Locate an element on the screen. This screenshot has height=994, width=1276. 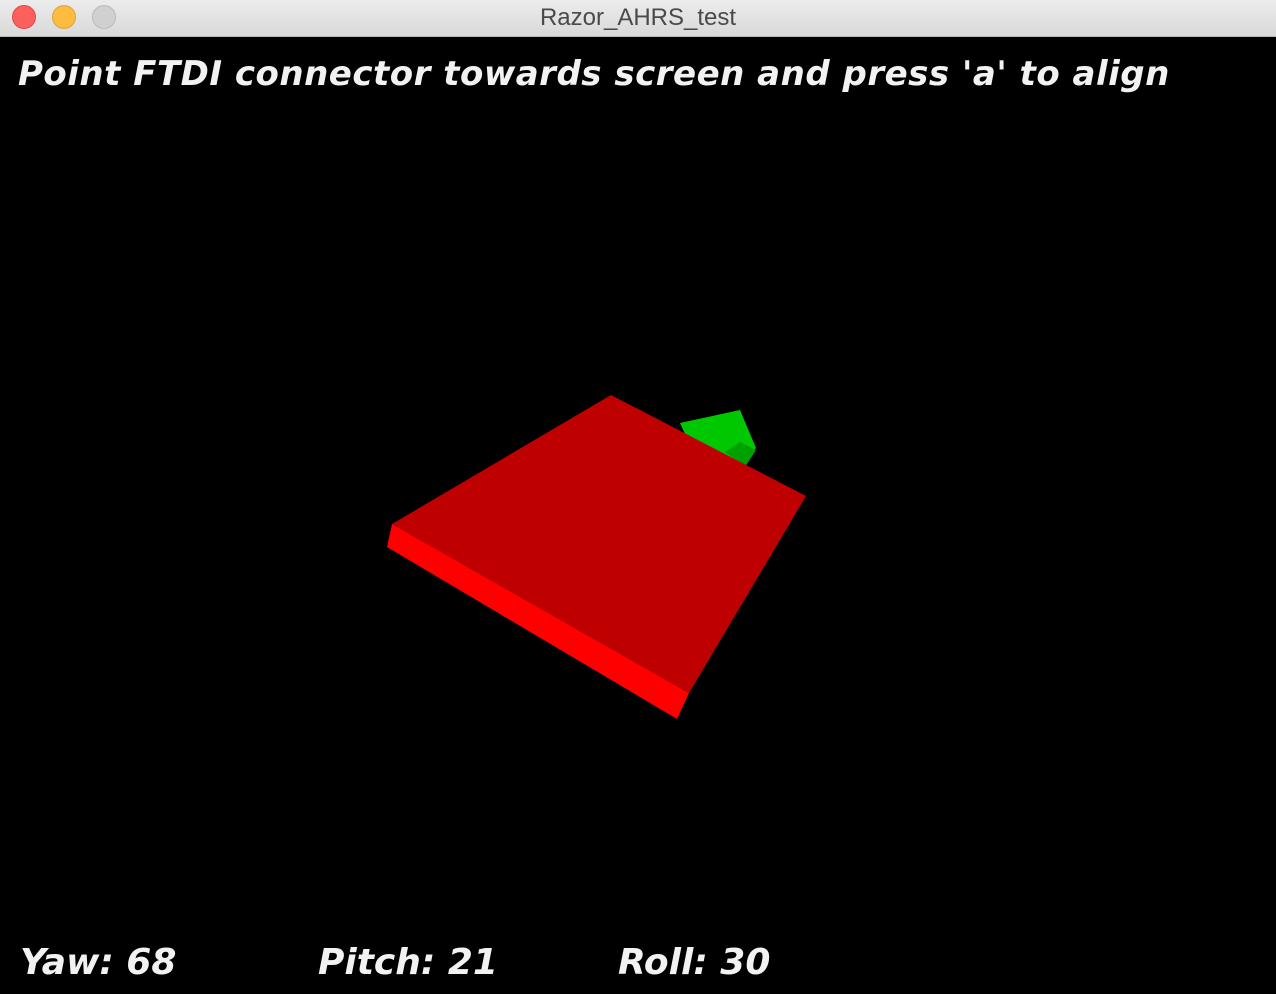
orientation-scene is located at coordinates (596, 557).